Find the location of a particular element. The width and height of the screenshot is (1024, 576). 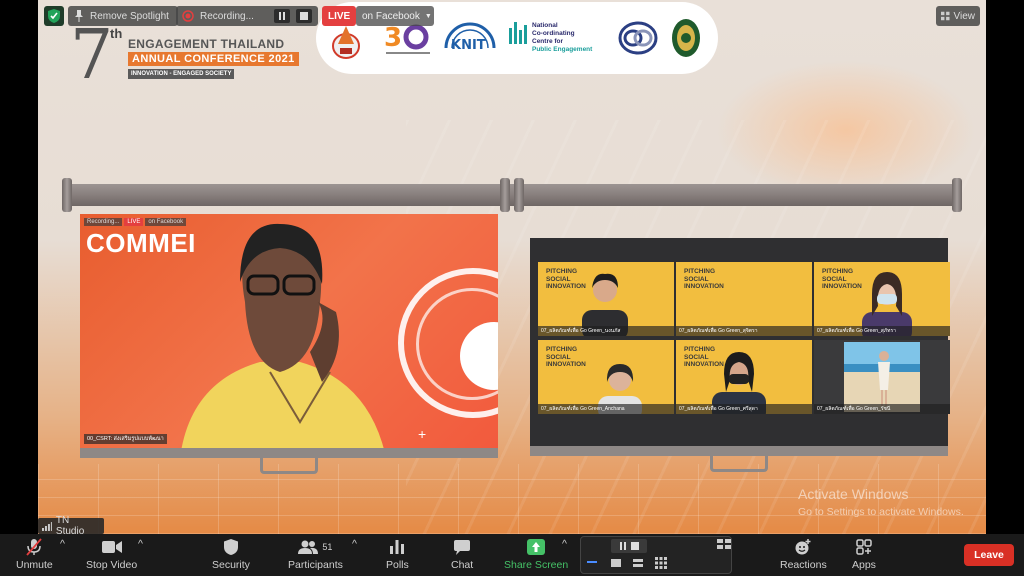

university-seal-logo is located at coordinates (346, 42).